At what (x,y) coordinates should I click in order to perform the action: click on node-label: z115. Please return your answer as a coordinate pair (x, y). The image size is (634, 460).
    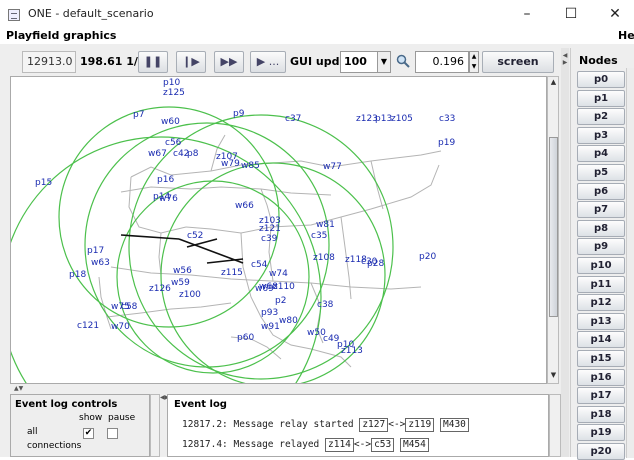
    Looking at the image, I should click on (232, 273).